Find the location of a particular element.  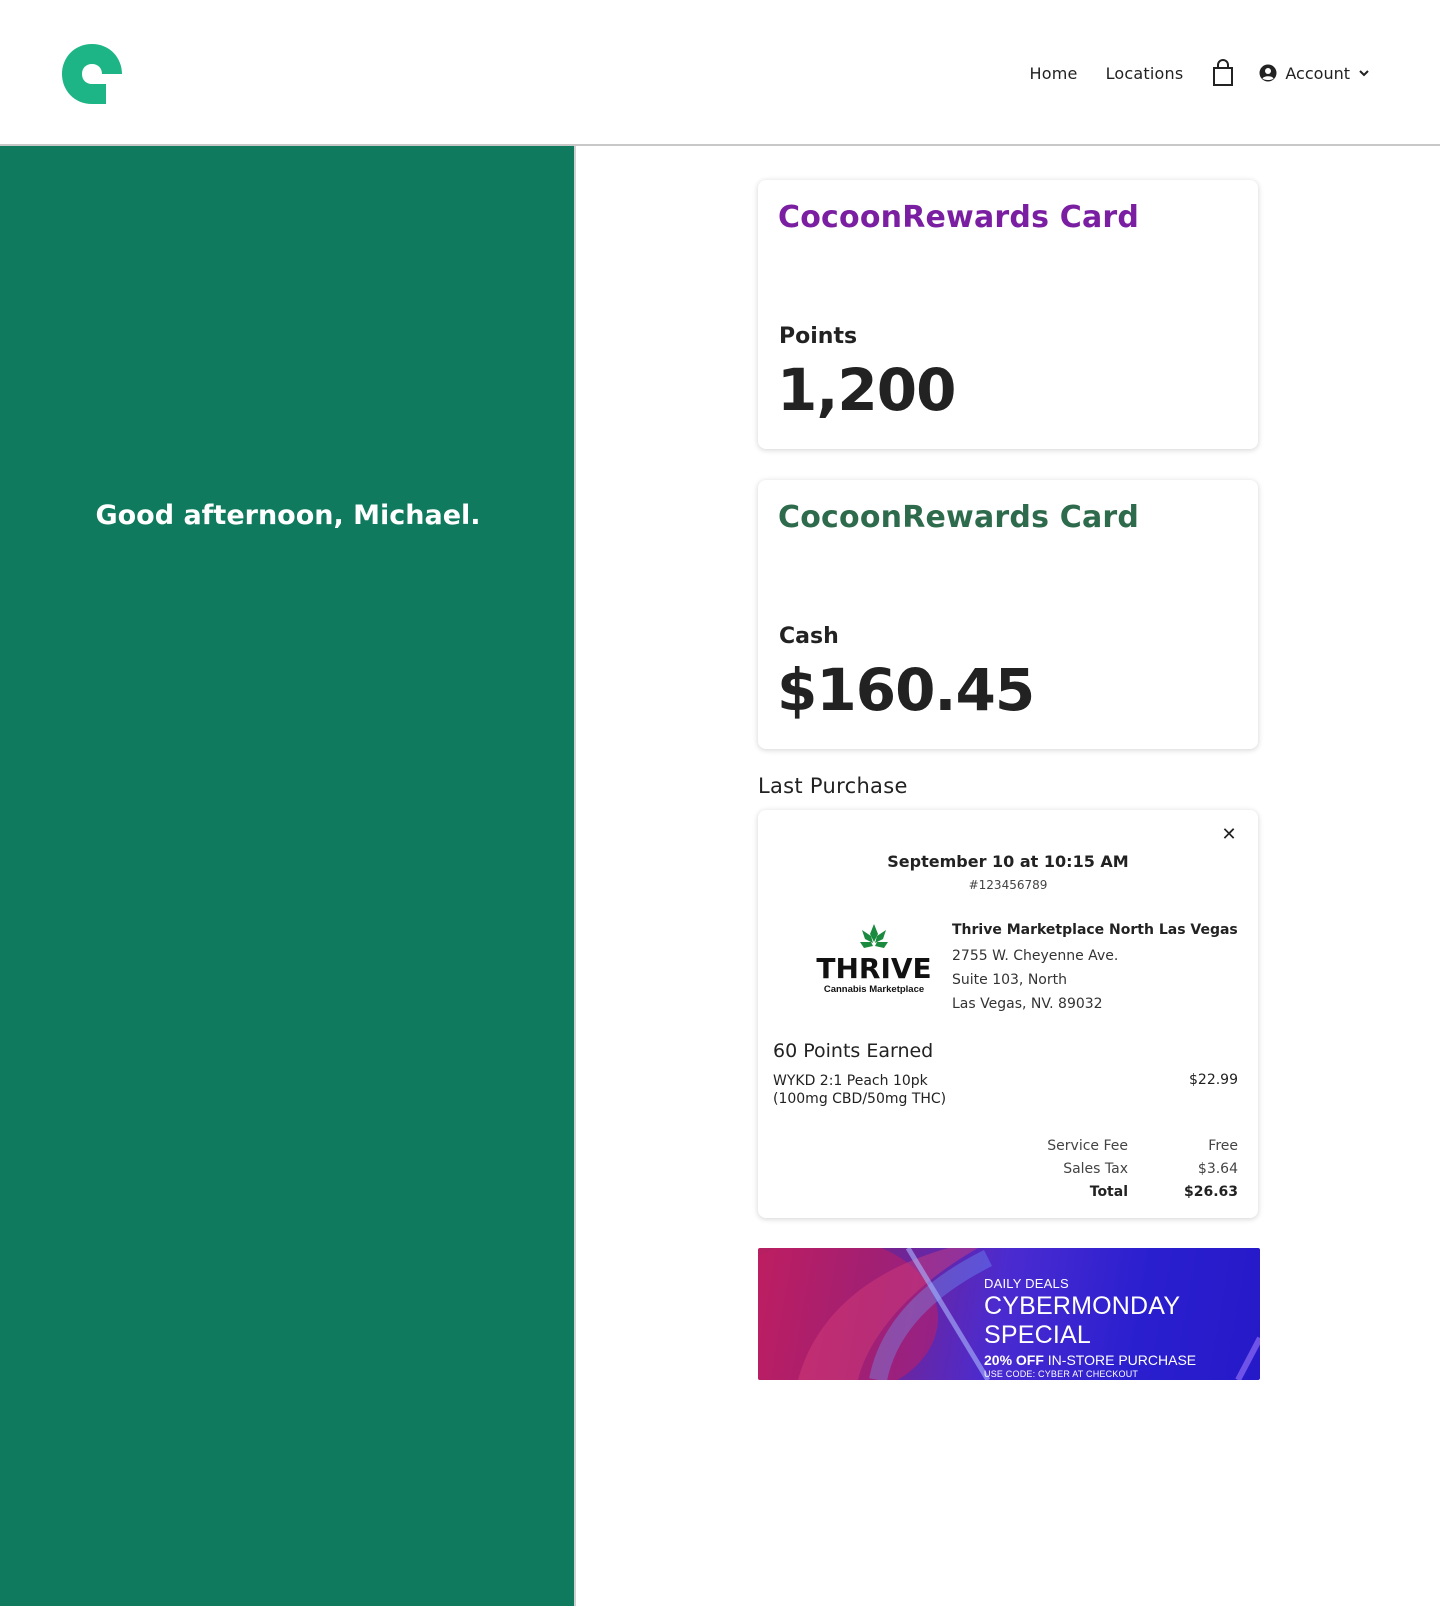

promo-code: USE CODE: CYBER AT CHECKOUT is located at coordinates (1061, 1374).